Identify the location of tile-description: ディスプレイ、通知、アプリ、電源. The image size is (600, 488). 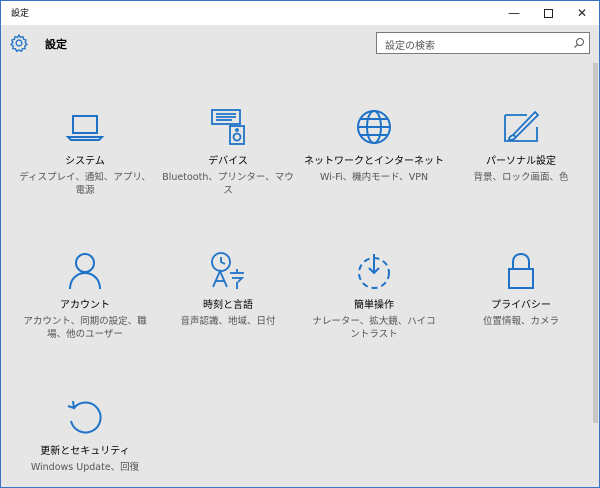
(85, 184).